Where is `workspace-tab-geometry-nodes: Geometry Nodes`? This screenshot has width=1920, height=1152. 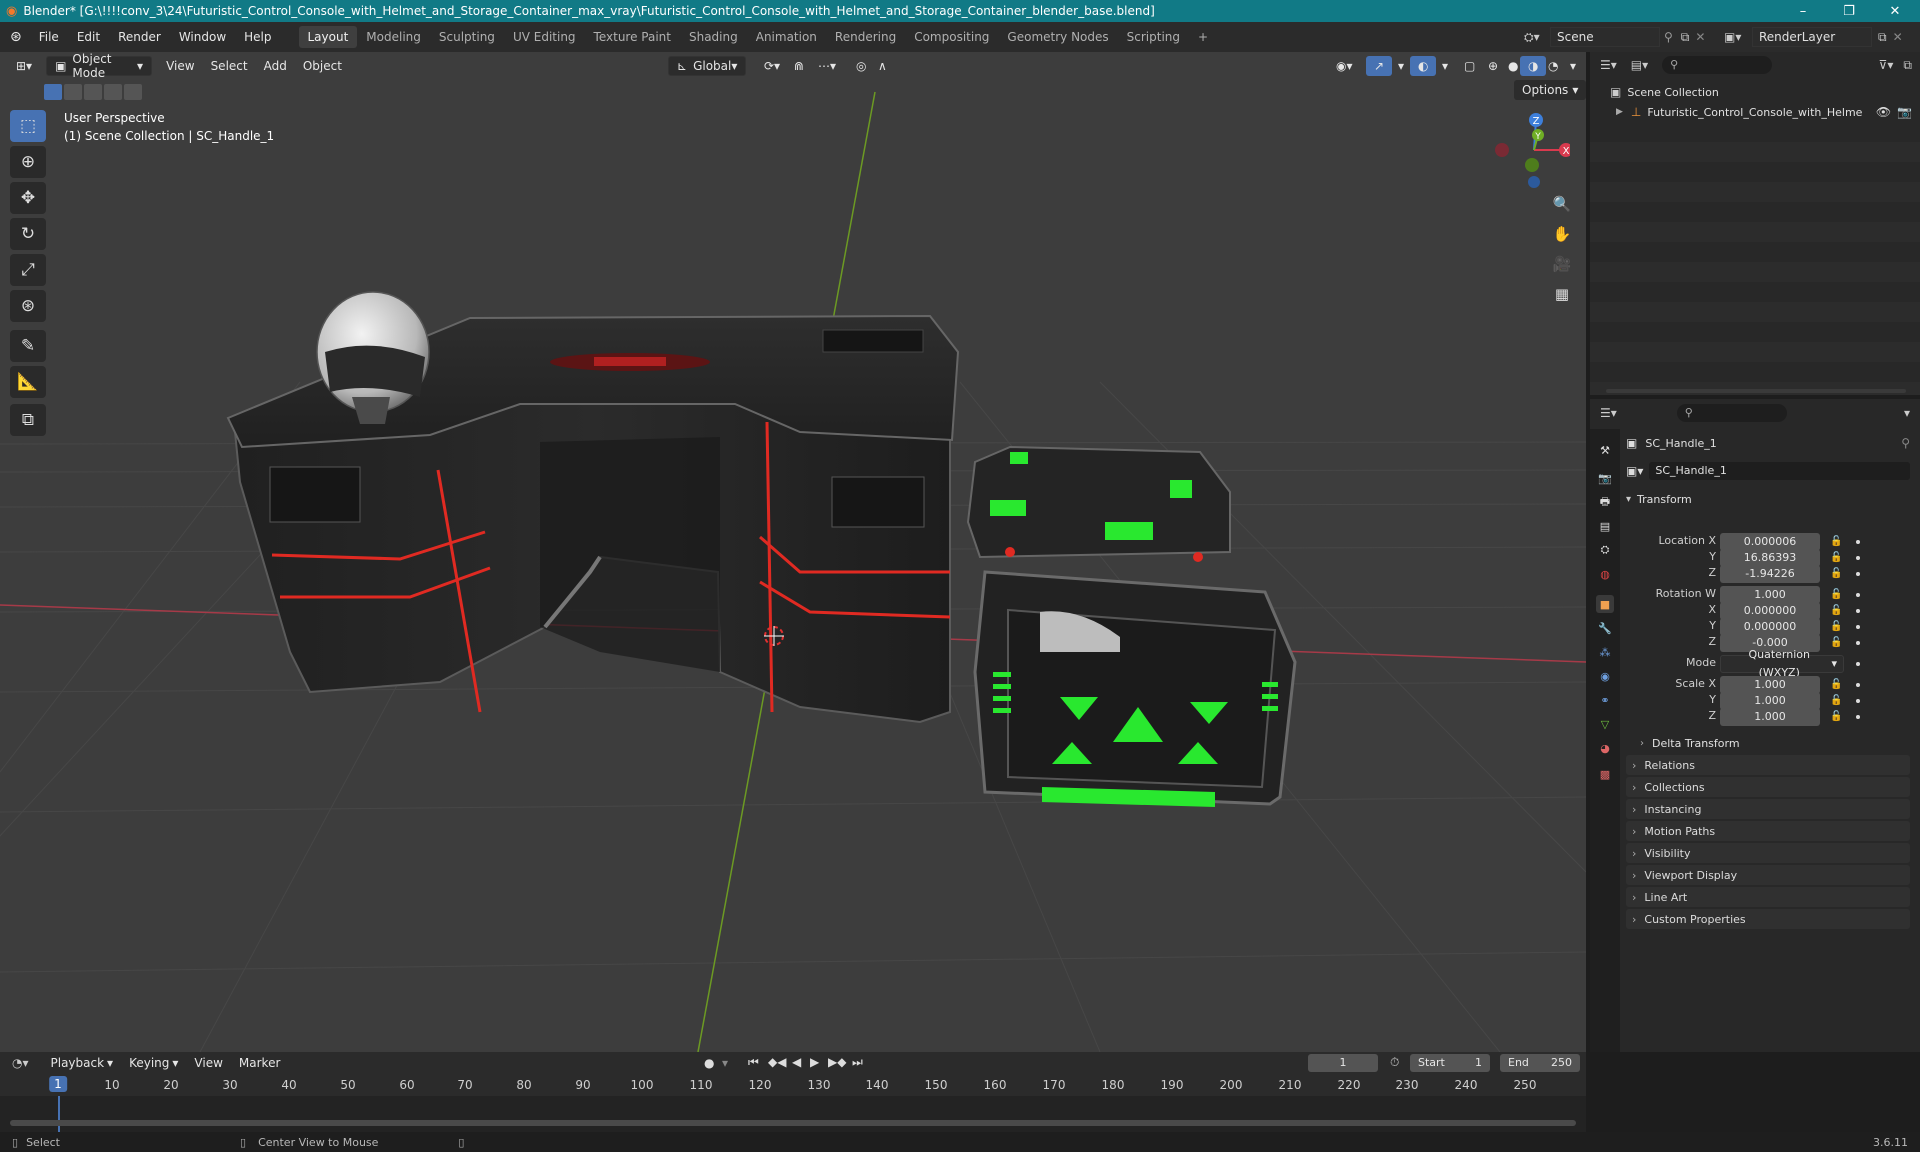 workspace-tab-geometry-nodes: Geometry Nodes is located at coordinates (1057, 37).